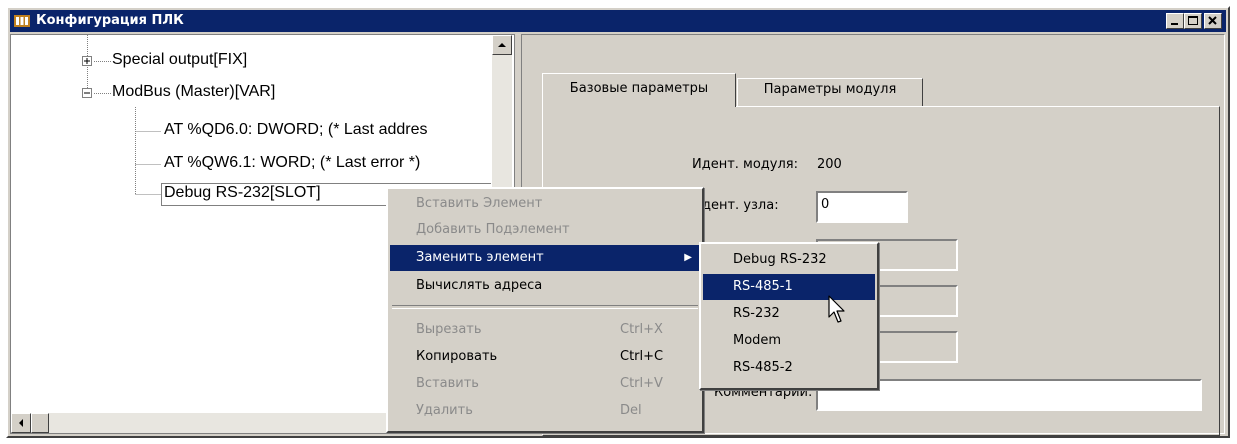  I want to click on close-icon, so click(1212, 20).